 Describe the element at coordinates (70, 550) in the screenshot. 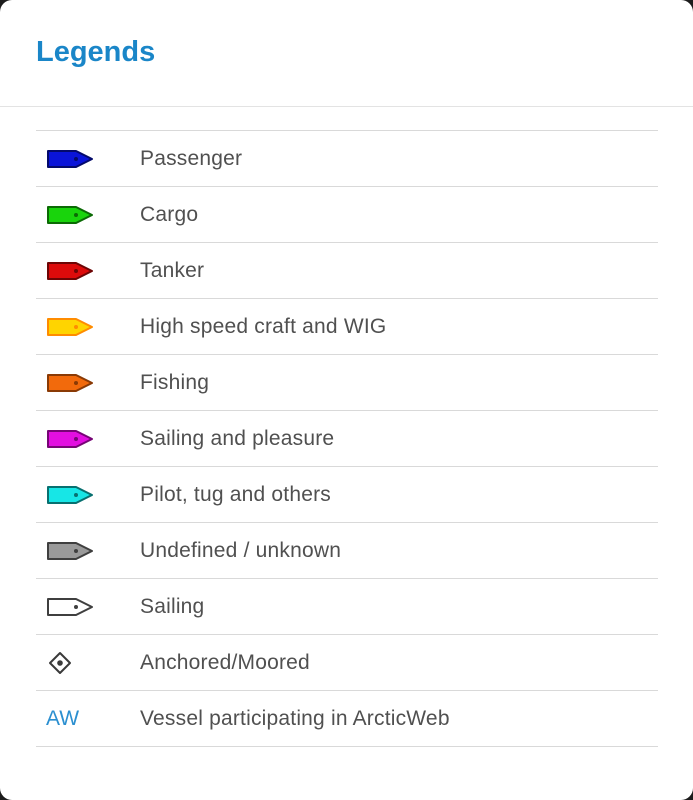

I see `undefined-vessel-icon` at that location.